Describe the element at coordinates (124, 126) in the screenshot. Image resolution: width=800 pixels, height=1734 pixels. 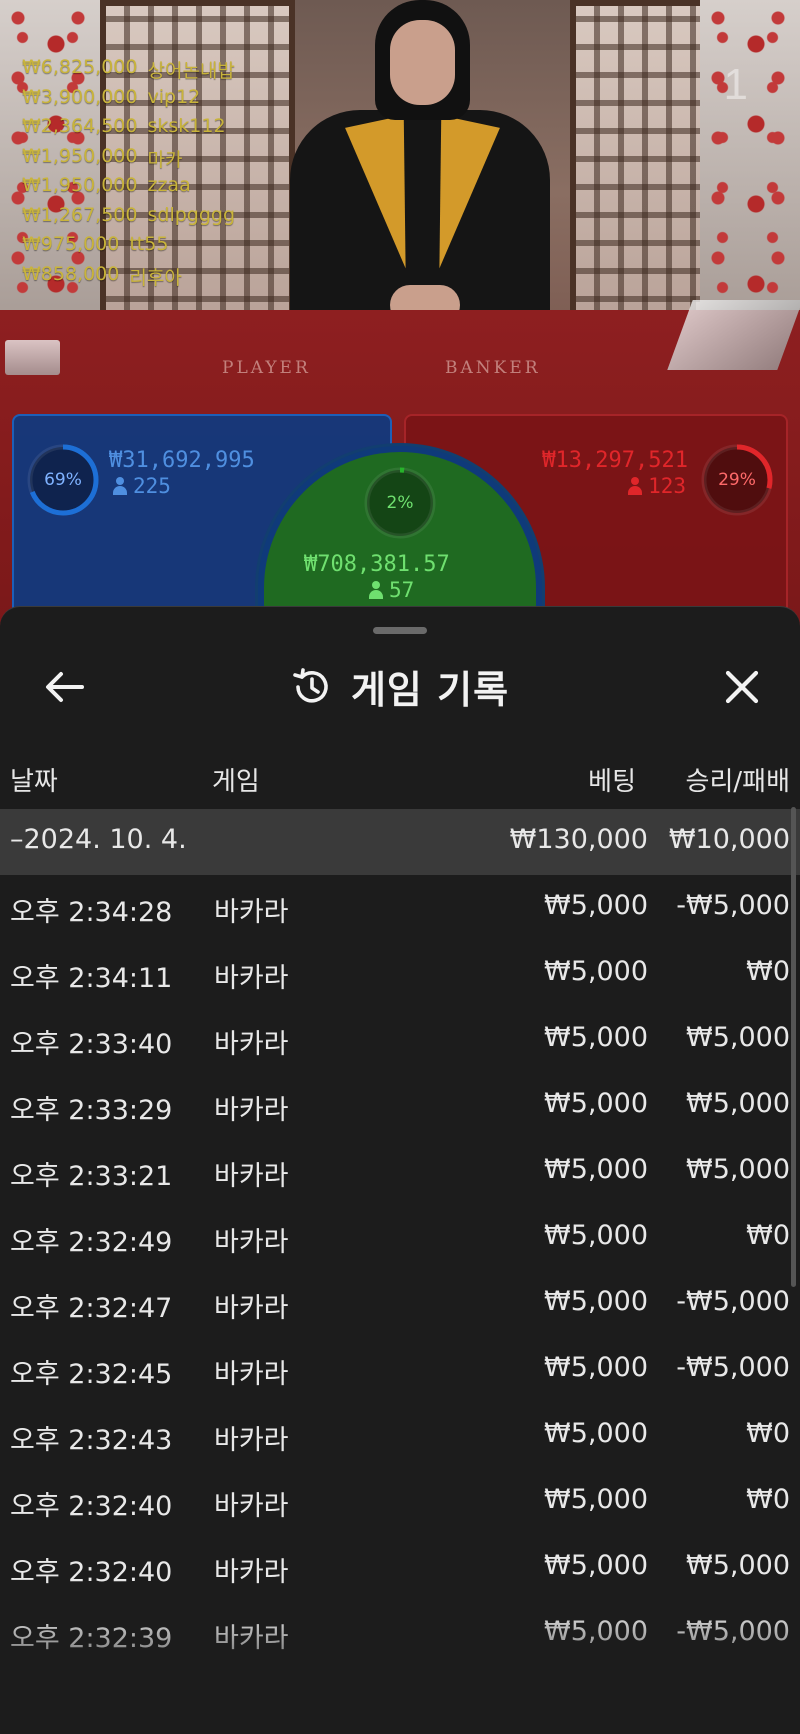
I see `winner-row: ₩2,364,500 sksk112` at that location.